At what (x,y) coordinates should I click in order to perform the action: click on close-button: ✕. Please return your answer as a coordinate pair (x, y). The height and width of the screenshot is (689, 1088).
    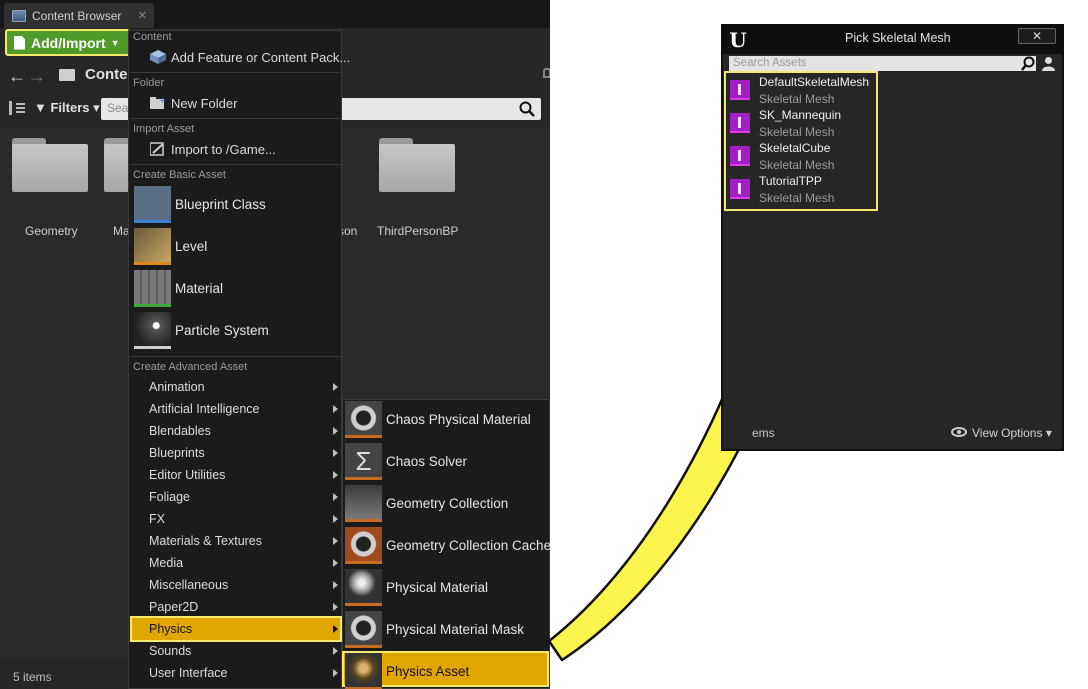
    Looking at the image, I should click on (1037, 36).